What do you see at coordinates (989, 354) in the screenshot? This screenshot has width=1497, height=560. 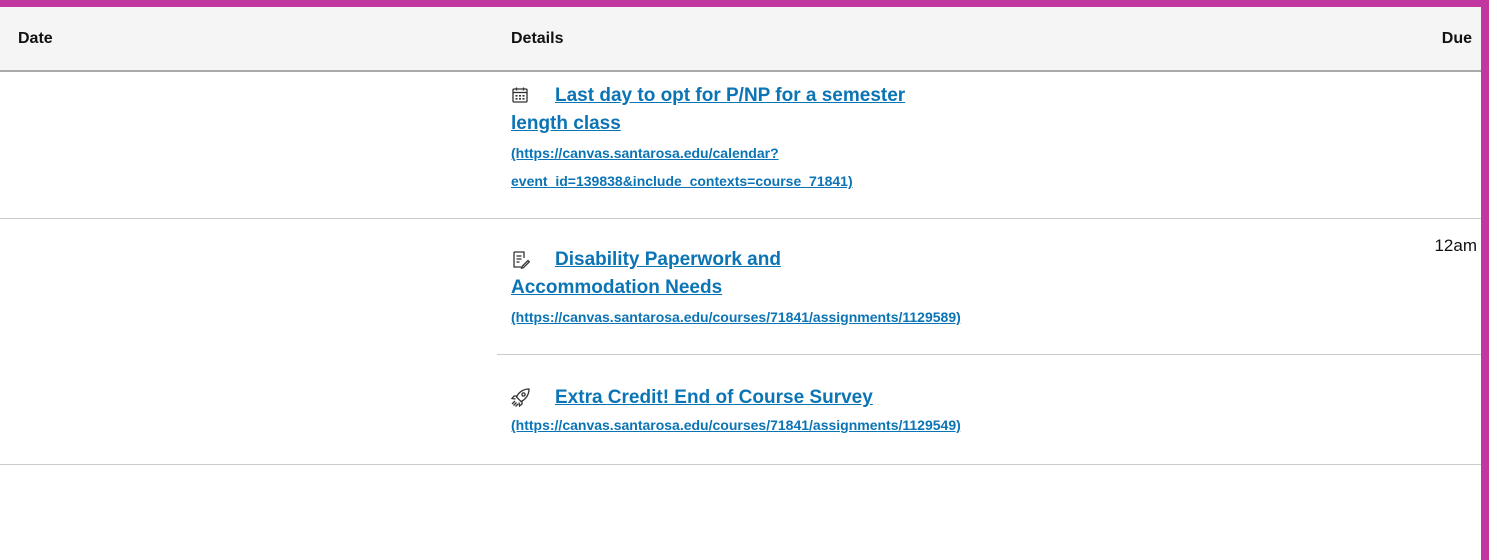 I see `item-divider` at bounding box center [989, 354].